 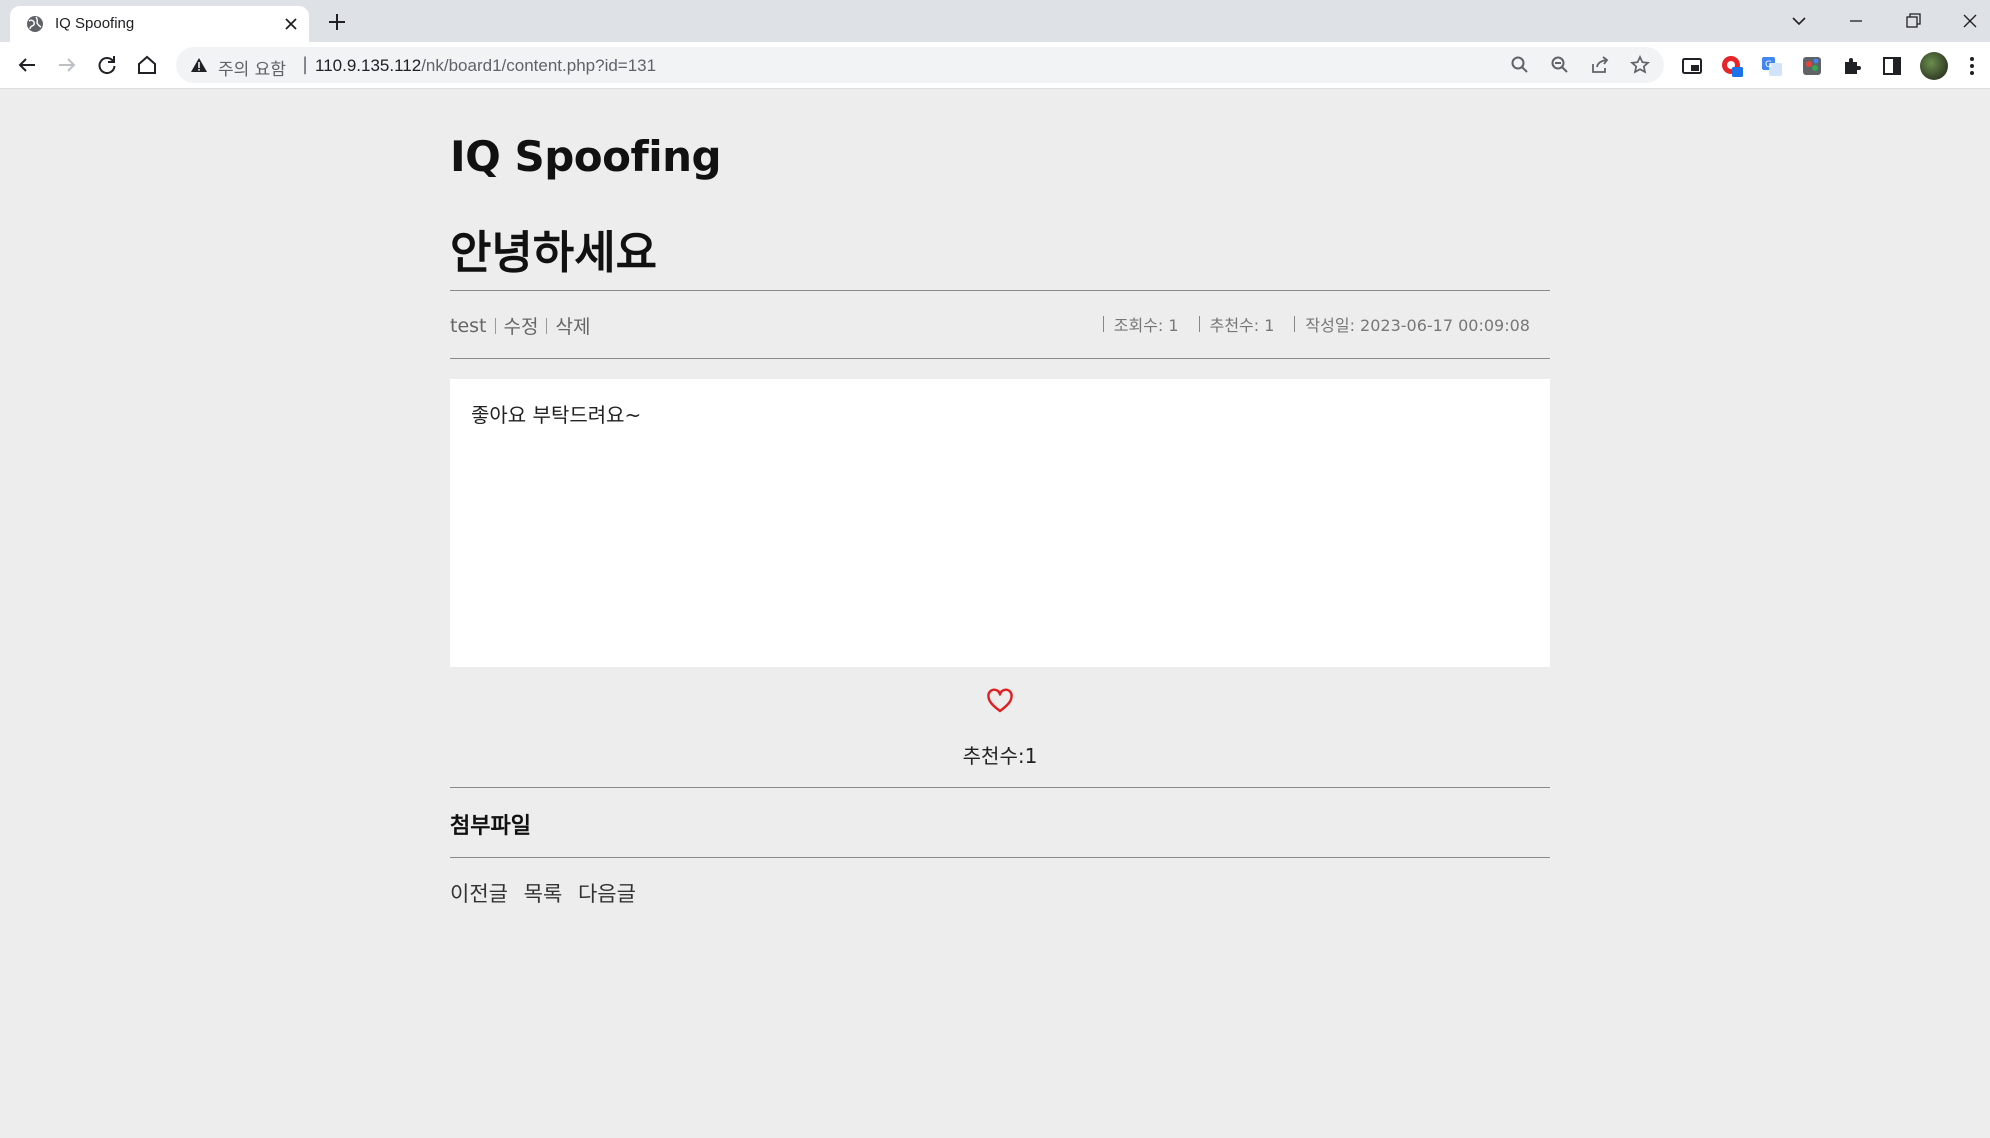 What do you see at coordinates (1000, 756) in the screenshot?
I see `like-count: 추천수:1` at bounding box center [1000, 756].